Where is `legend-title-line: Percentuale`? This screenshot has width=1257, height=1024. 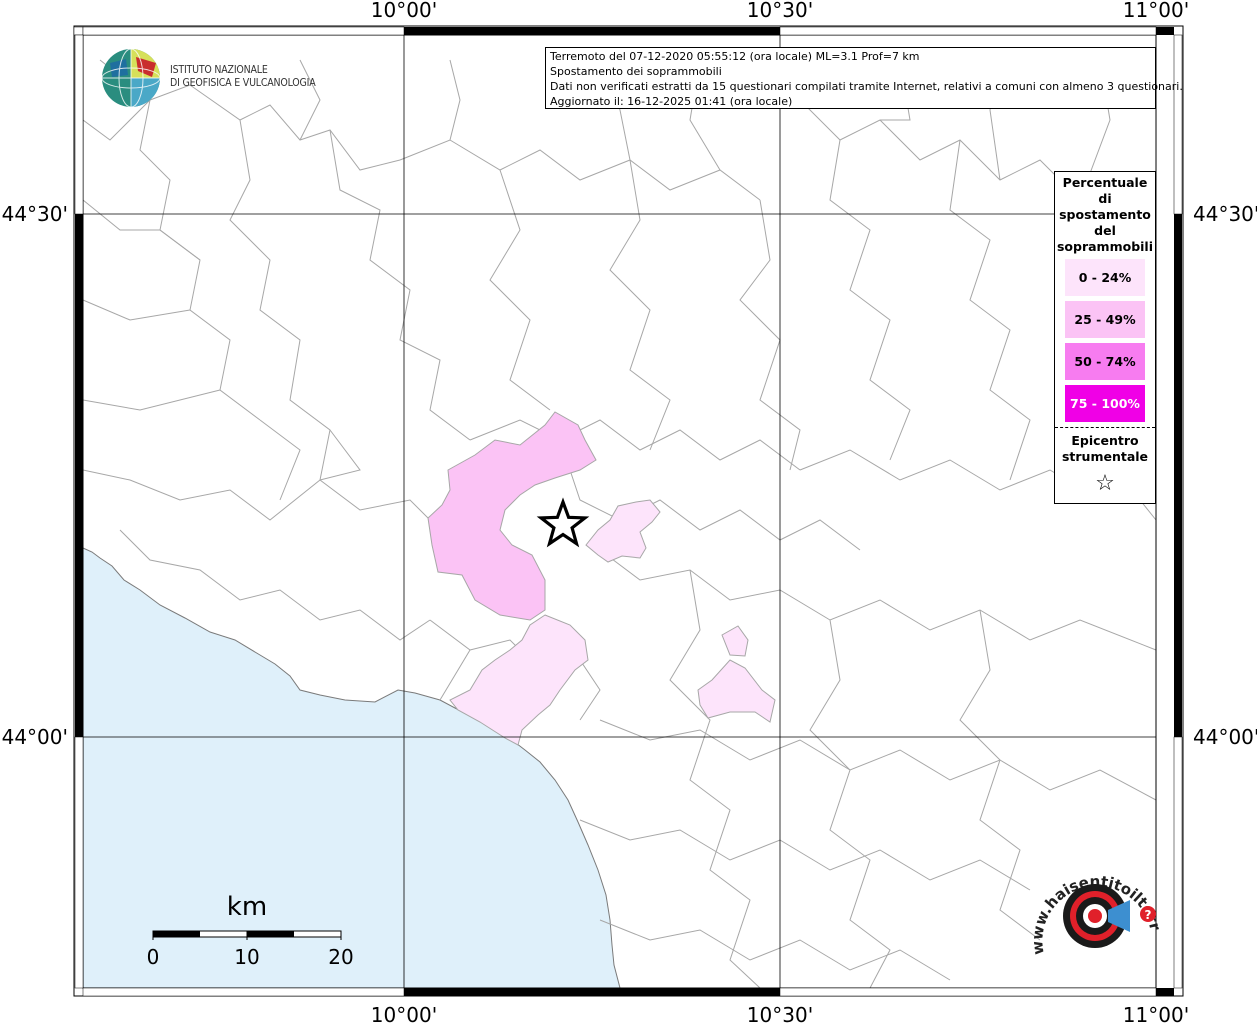 legend-title-line: Percentuale is located at coordinates (1105, 182).